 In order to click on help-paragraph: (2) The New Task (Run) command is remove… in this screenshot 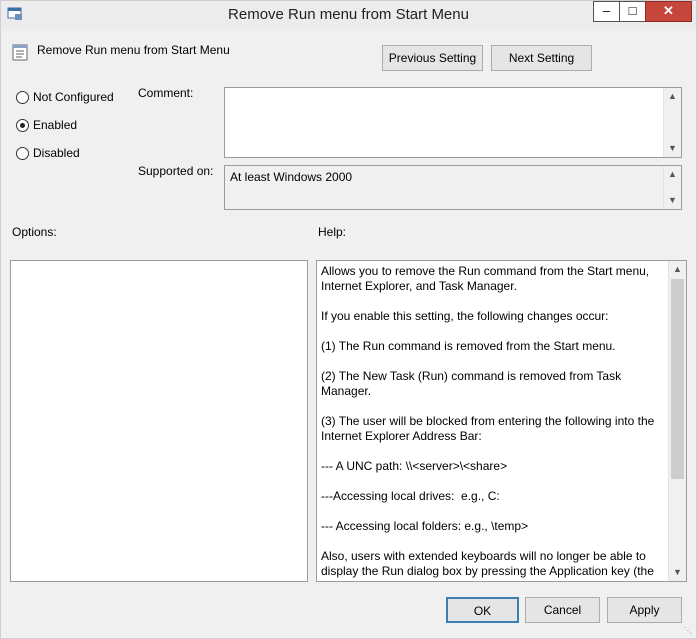, I will do `click(473, 383)`.